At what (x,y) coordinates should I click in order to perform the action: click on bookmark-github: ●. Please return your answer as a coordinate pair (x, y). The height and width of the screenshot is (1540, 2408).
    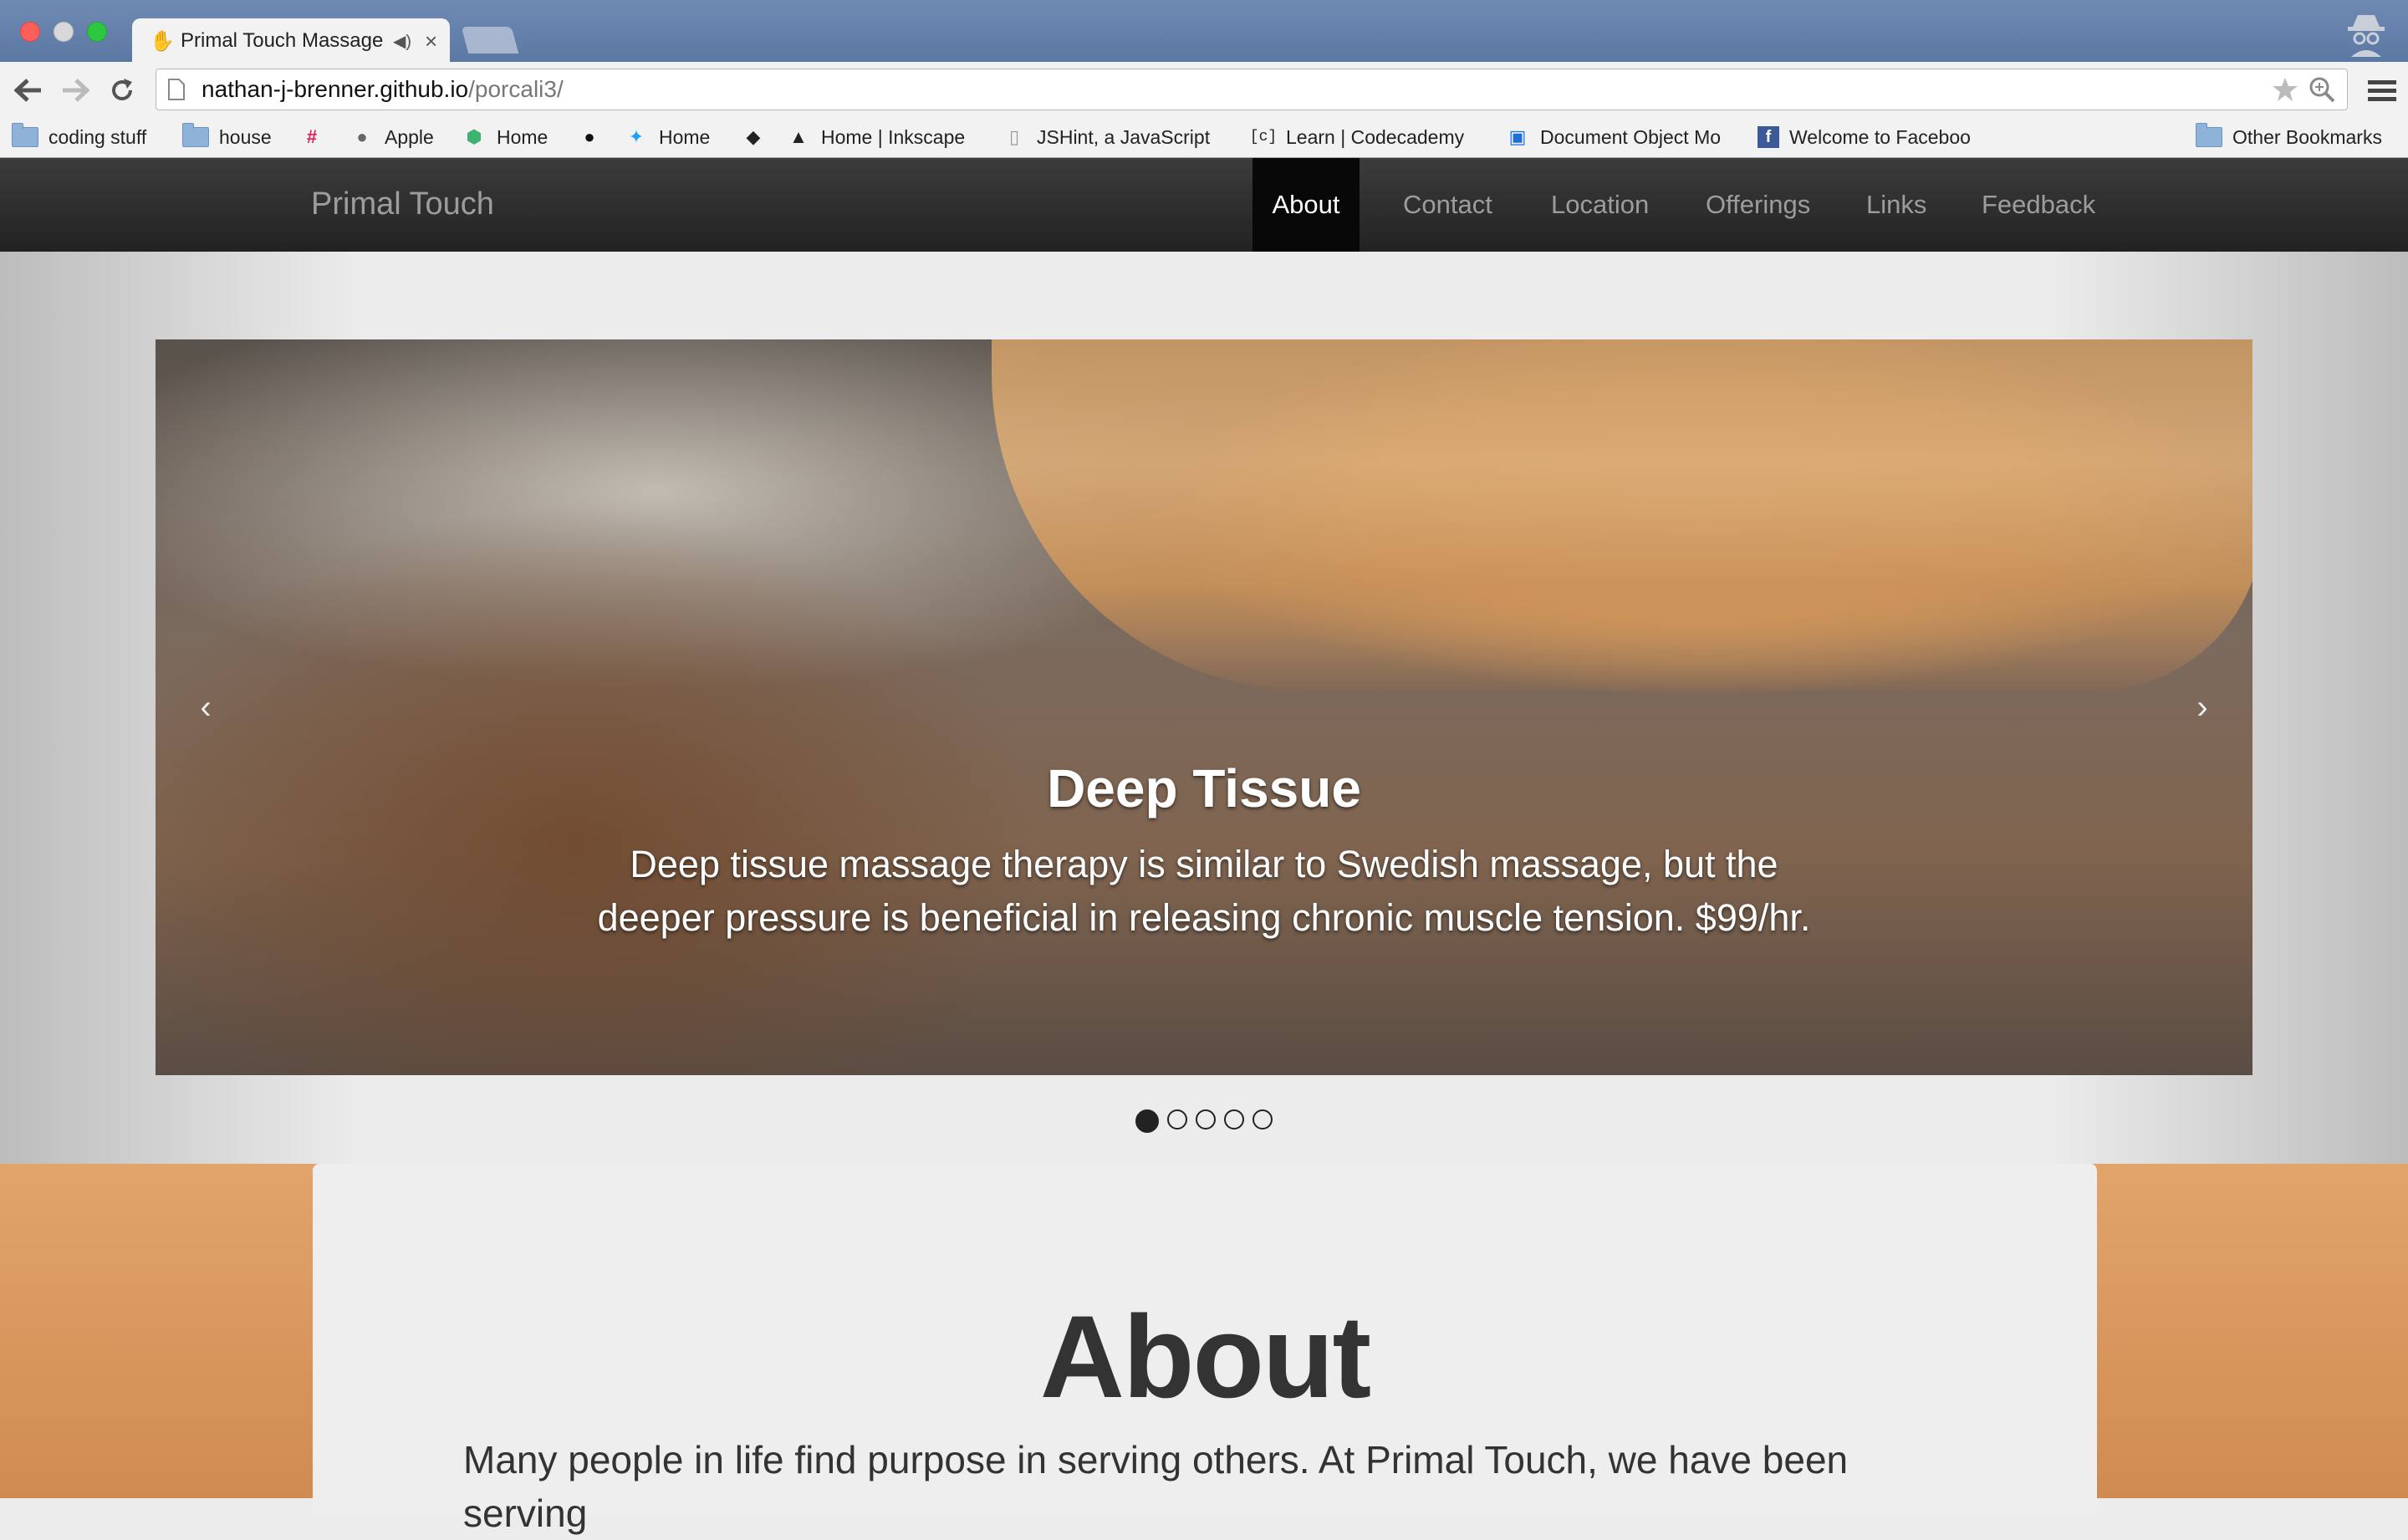
    Looking at the image, I should click on (594, 137).